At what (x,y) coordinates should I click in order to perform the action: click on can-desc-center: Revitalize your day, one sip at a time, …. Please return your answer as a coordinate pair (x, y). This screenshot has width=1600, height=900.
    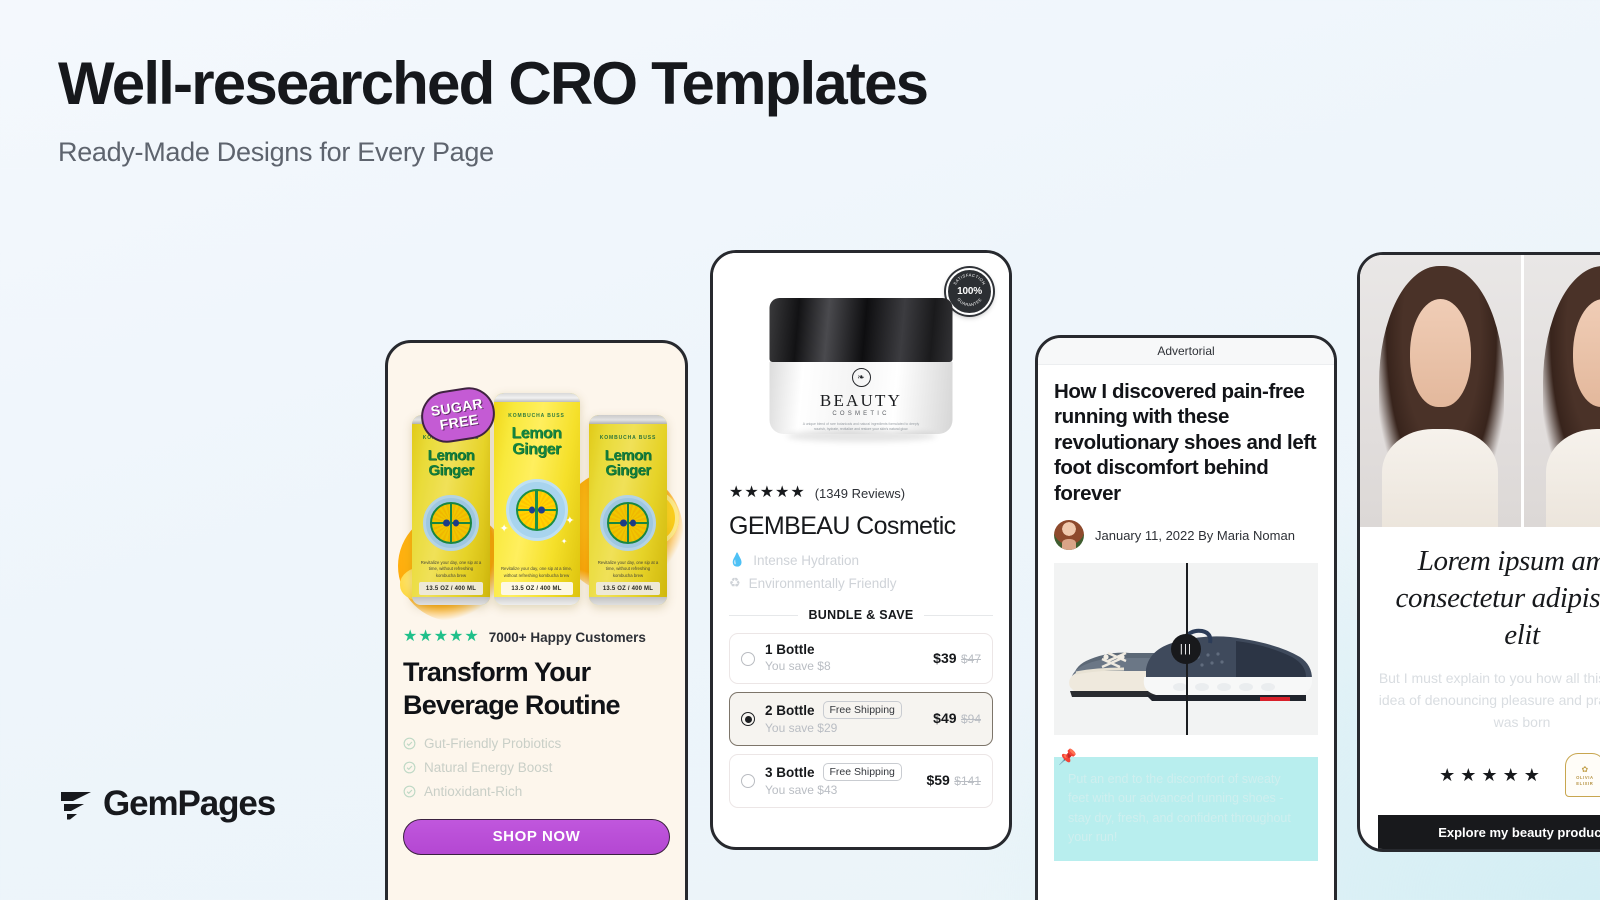
    Looking at the image, I should click on (536, 572).